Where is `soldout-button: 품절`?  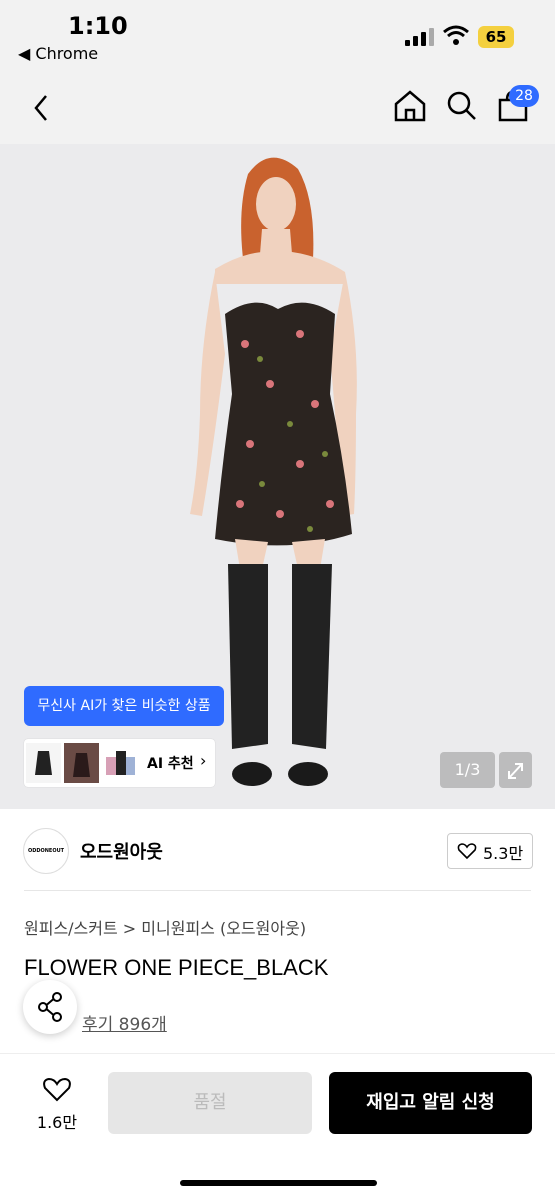 soldout-button: 품절 is located at coordinates (210, 1103).